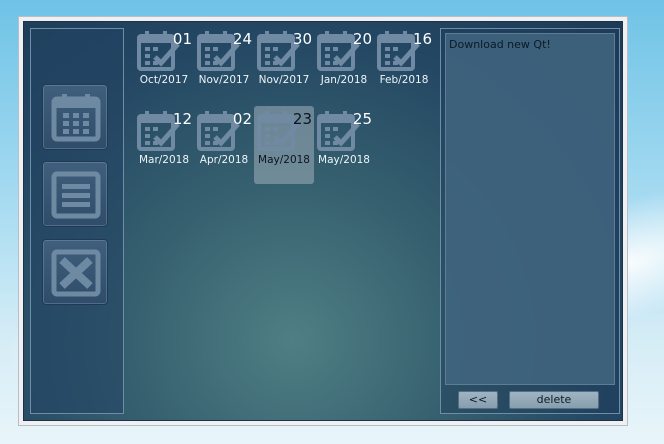  Describe the element at coordinates (242, 119) in the screenshot. I see `entry-day: 02` at that location.